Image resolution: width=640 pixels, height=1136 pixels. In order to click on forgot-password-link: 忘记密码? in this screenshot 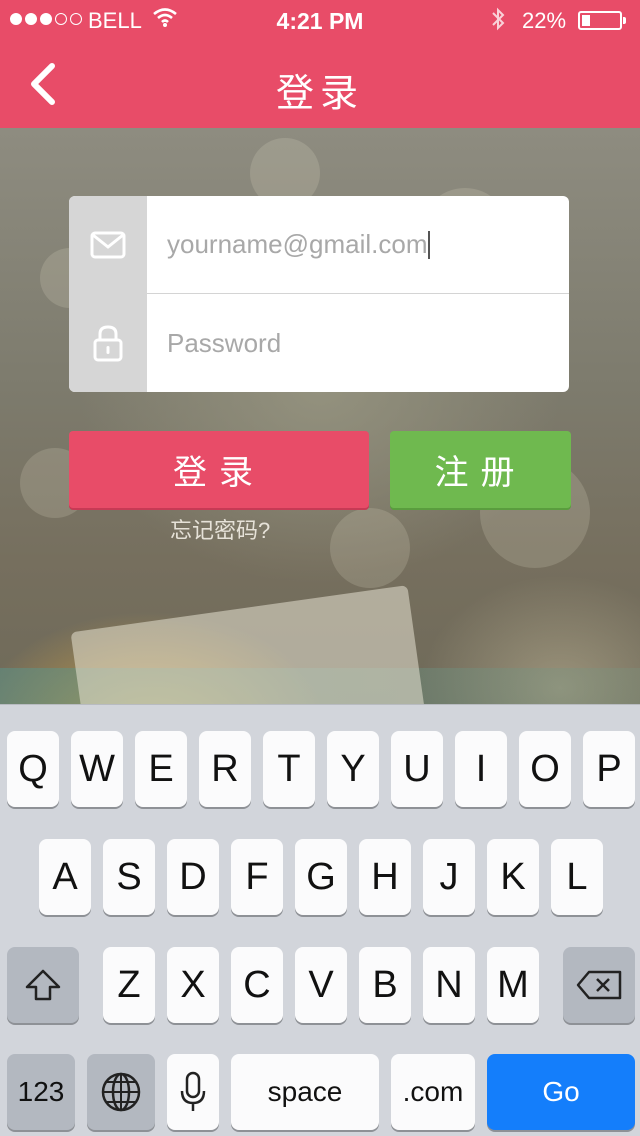, I will do `click(220, 529)`.